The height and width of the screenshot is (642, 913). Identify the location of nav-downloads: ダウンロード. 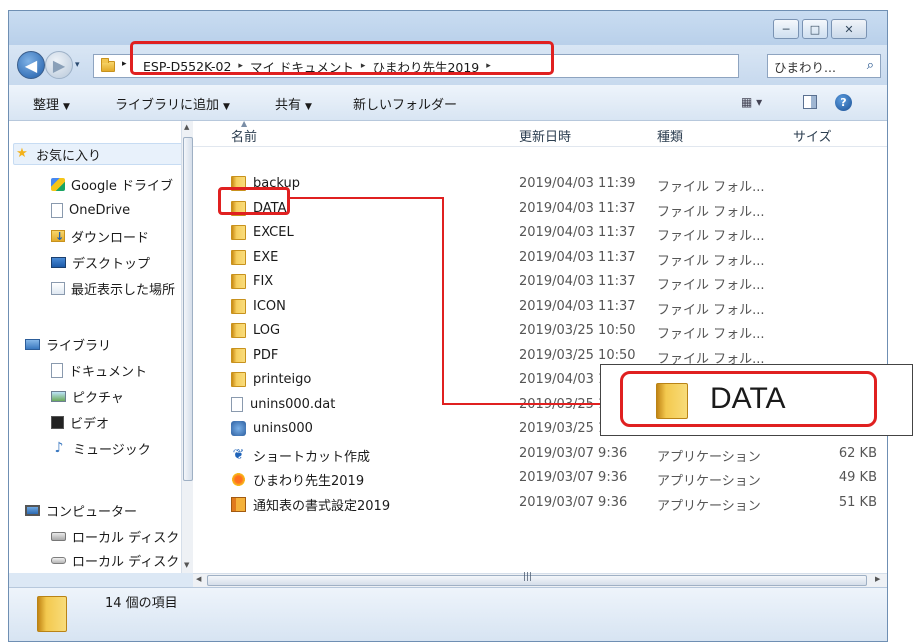
(100, 236).